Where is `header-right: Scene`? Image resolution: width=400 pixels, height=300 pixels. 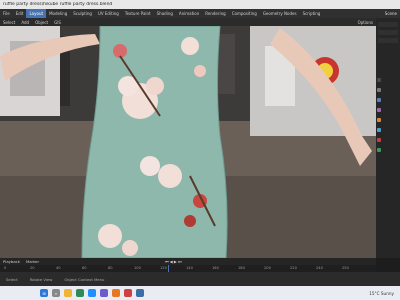 header-right: Scene is located at coordinates (392, 13).